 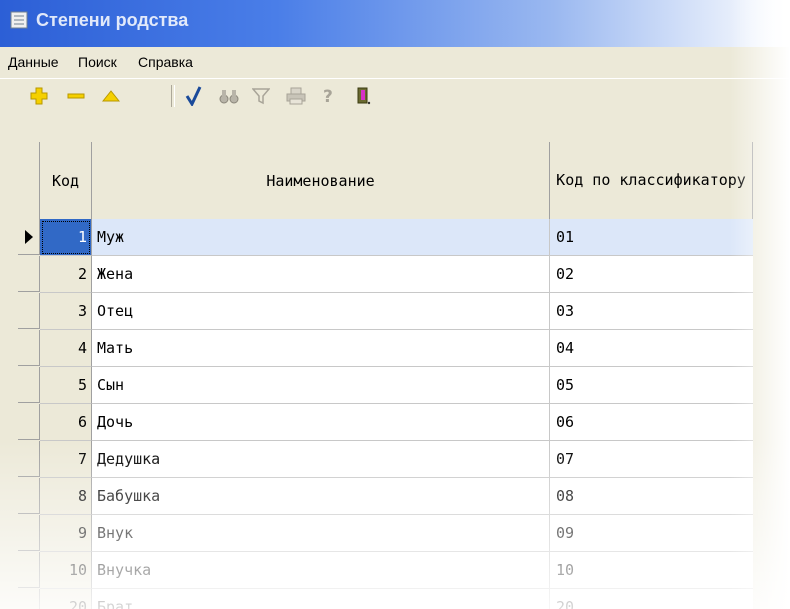 I want to click on exit-icon, so click(x=364, y=96).